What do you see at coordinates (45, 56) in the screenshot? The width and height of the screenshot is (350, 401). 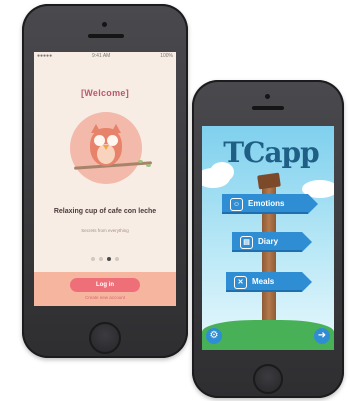 I see `carrier-signal: ●●●●●` at bounding box center [45, 56].